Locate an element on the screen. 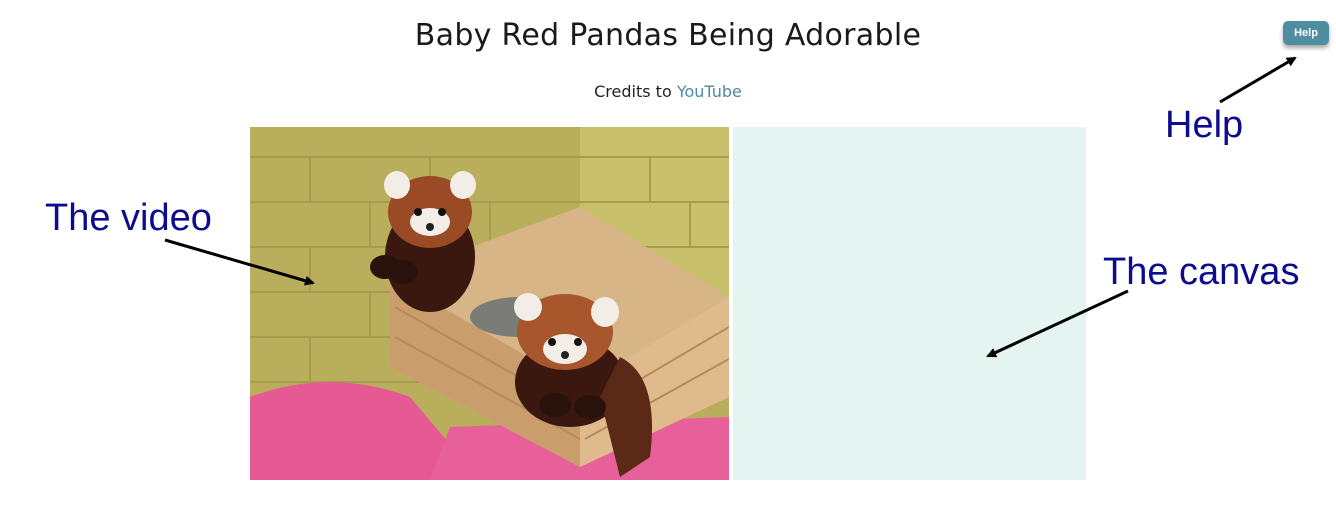 The height and width of the screenshot is (508, 1336). page-title: Baby Red Pandas Being Adorable is located at coordinates (668, 35).